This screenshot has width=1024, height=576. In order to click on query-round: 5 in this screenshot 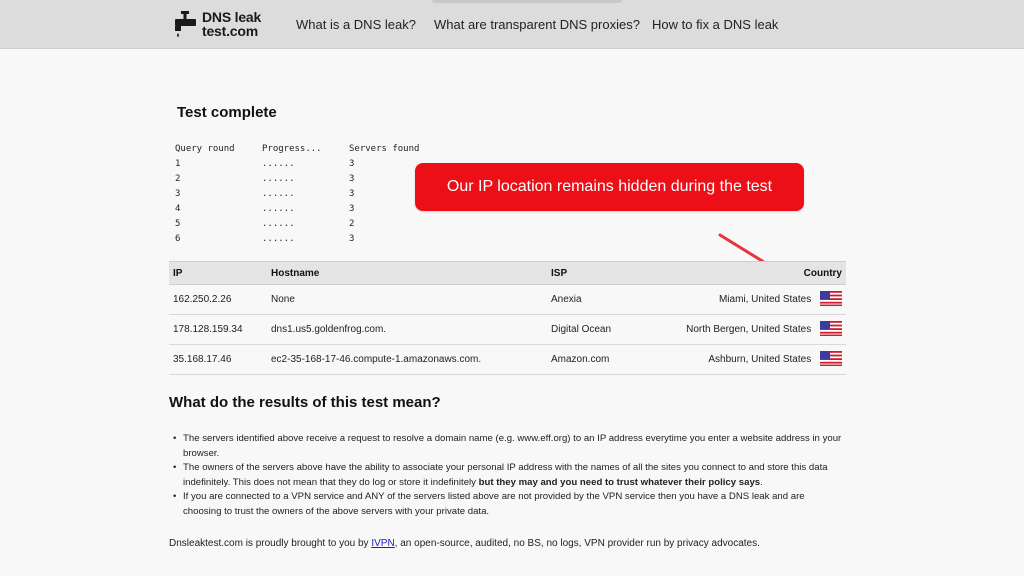, I will do `click(178, 224)`.